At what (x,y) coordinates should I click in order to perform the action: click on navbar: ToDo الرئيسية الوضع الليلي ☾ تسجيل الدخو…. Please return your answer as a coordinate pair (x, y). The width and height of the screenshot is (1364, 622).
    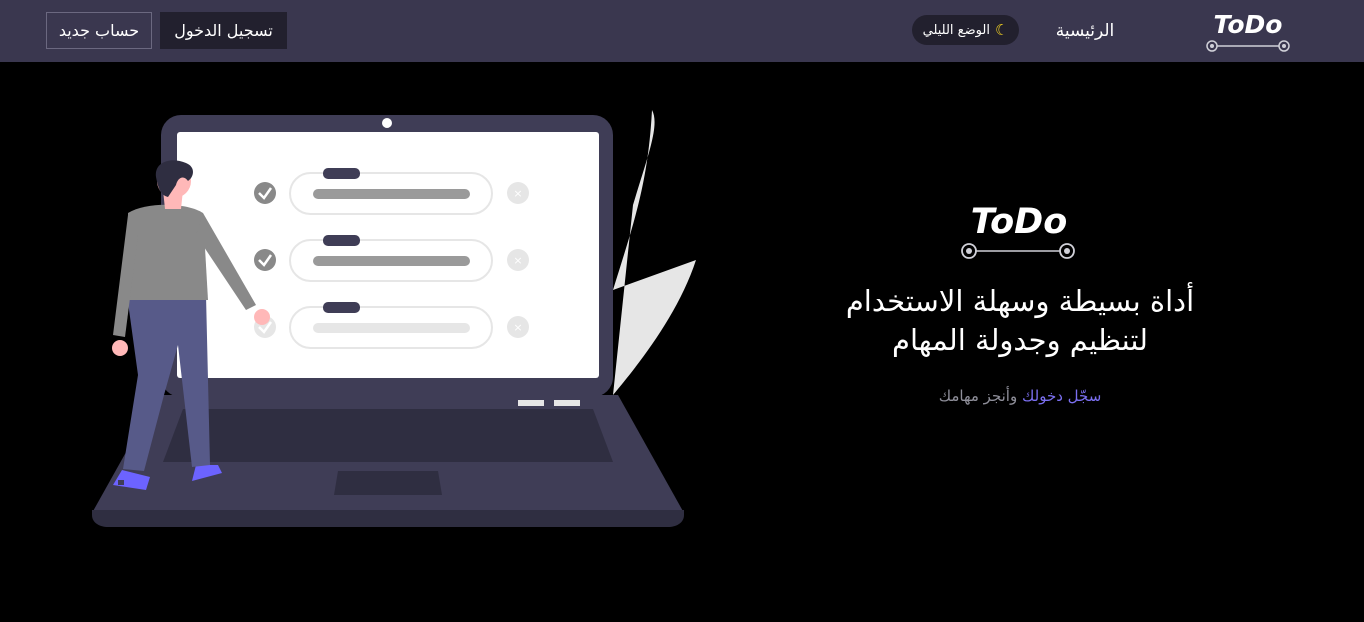
    Looking at the image, I should click on (682, 31).